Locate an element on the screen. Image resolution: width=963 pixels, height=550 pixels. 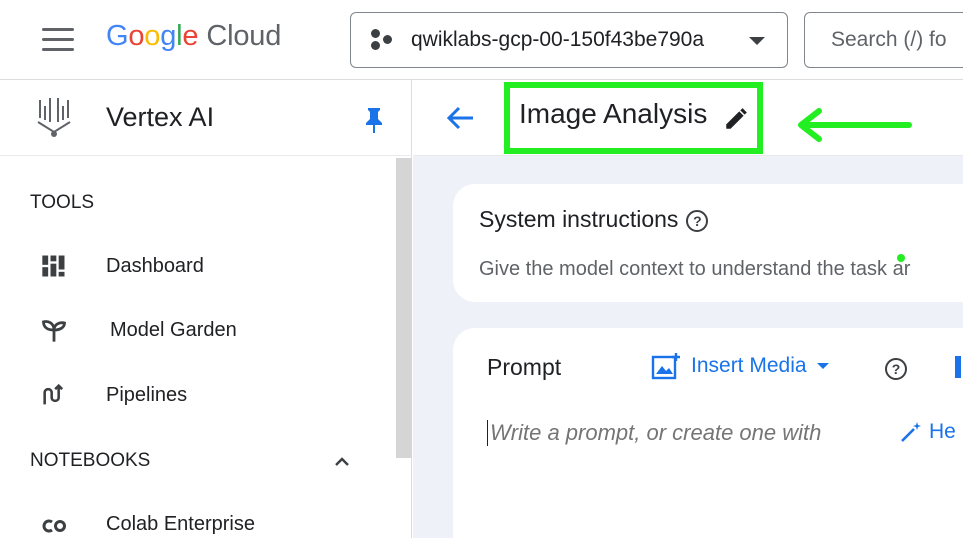
more-options-button is located at coordinates (958, 367).